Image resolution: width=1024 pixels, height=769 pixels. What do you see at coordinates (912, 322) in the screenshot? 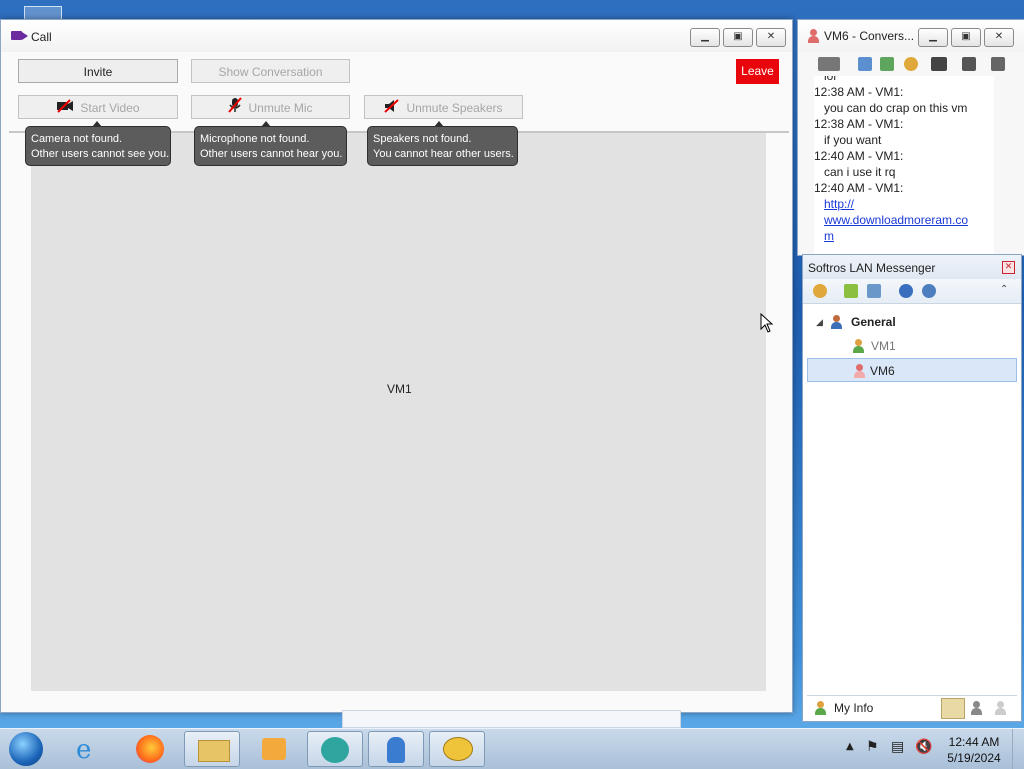
I see `group-general: ◢ General` at bounding box center [912, 322].